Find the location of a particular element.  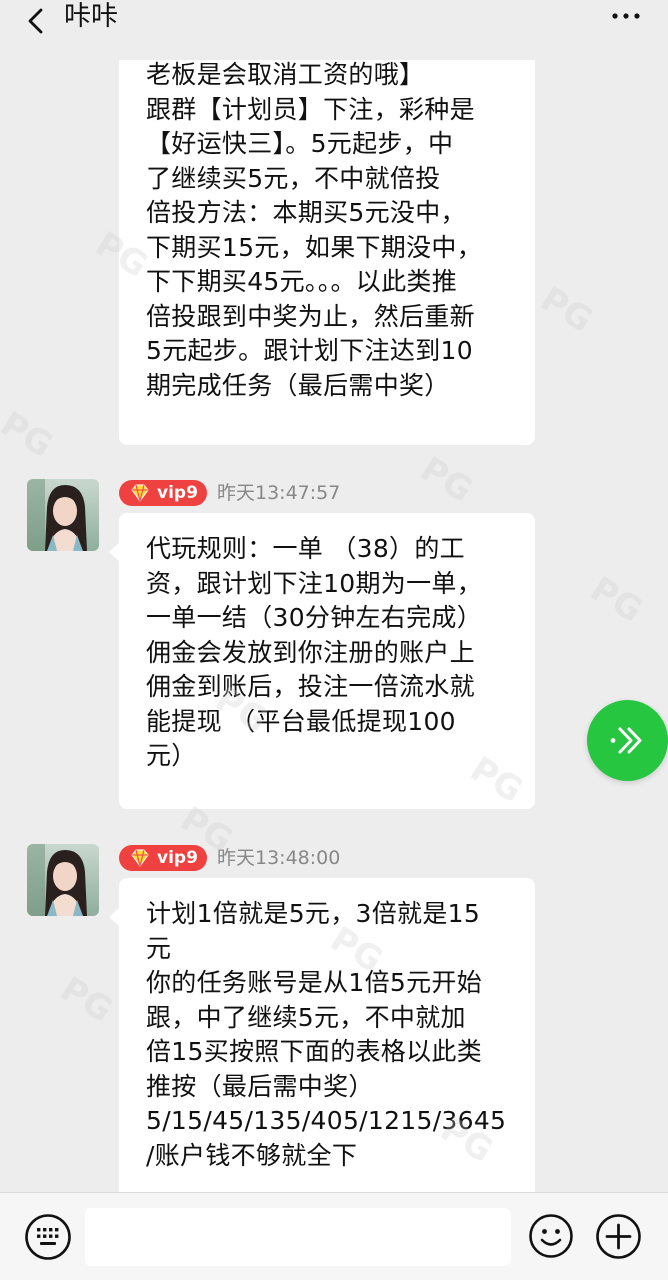

message-line: 一单一结（30分钟左右完成） is located at coordinates (314, 617).